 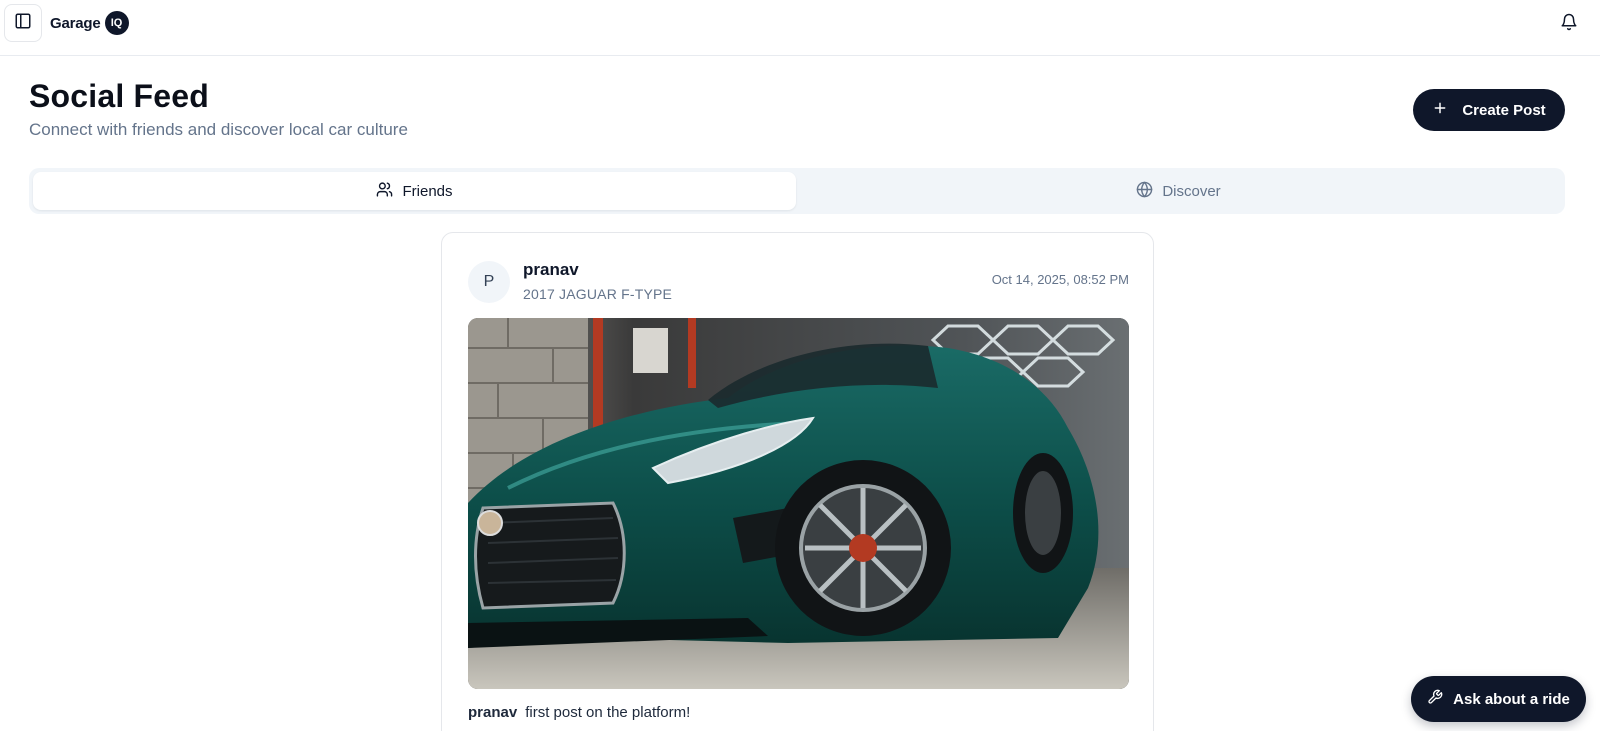 I want to click on post-vehicle: 2017 JAGUAR F-TYPE, so click(x=598, y=294).